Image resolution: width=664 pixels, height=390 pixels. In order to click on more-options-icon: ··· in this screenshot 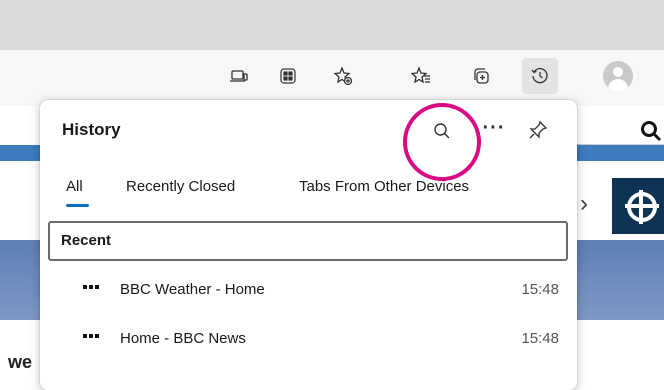, I will do `click(494, 128)`.